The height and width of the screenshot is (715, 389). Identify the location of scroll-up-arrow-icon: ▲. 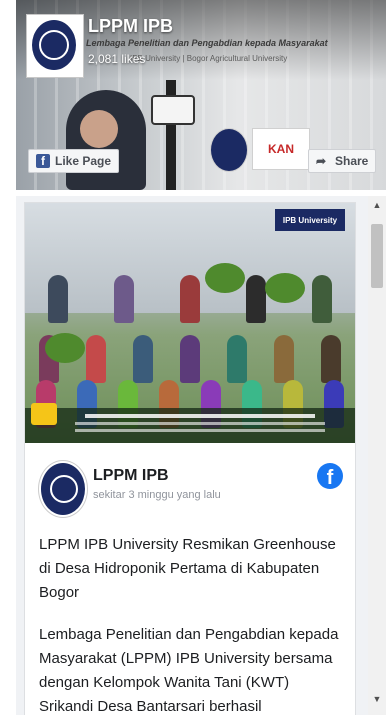
(377, 205).